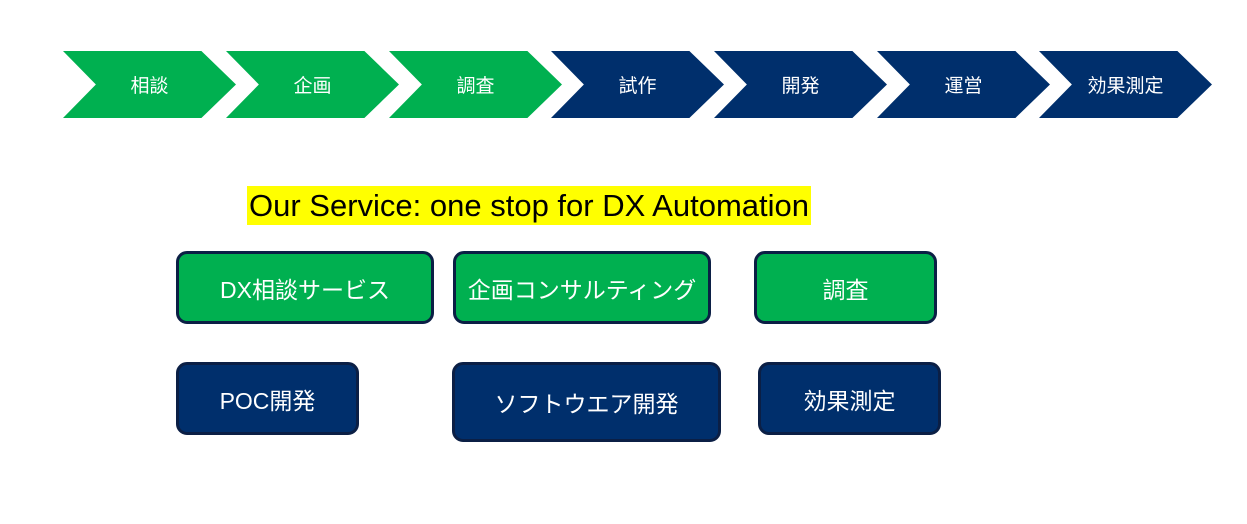 The height and width of the screenshot is (524, 1247). Describe the element at coordinates (149, 84) in the screenshot. I see `process-step-consultation: 相談` at that location.